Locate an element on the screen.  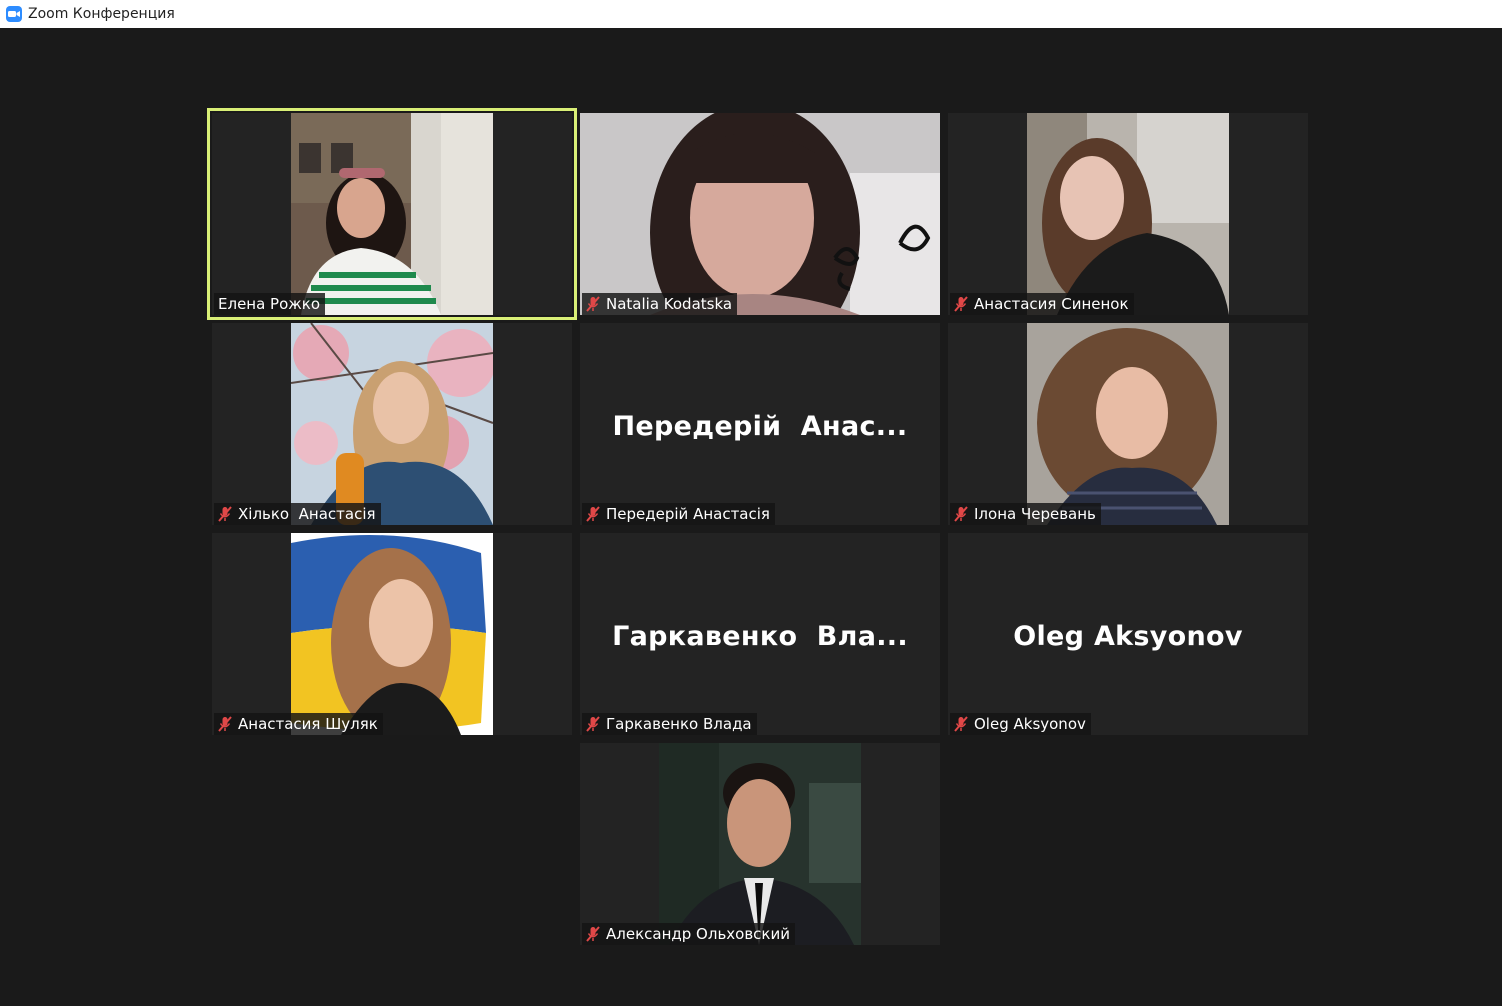
participant-name-label: Елена Рожко is located at coordinates (270, 304).